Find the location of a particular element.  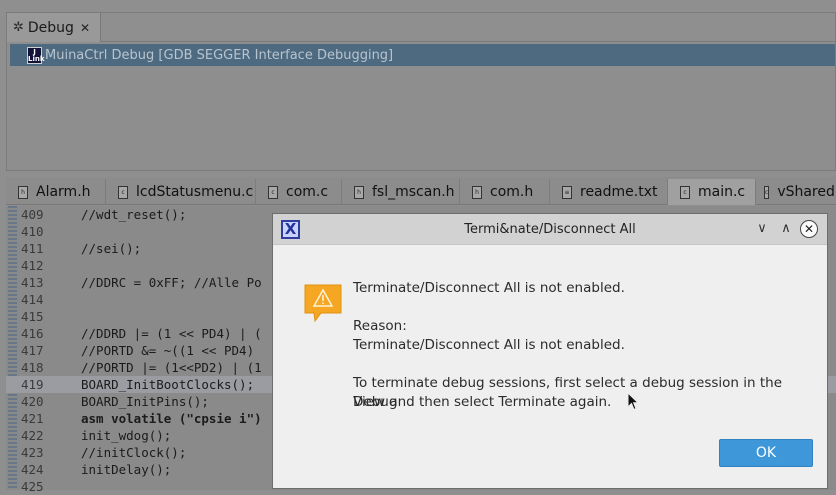

debug-bug-icon: ✲ is located at coordinates (18, 27).